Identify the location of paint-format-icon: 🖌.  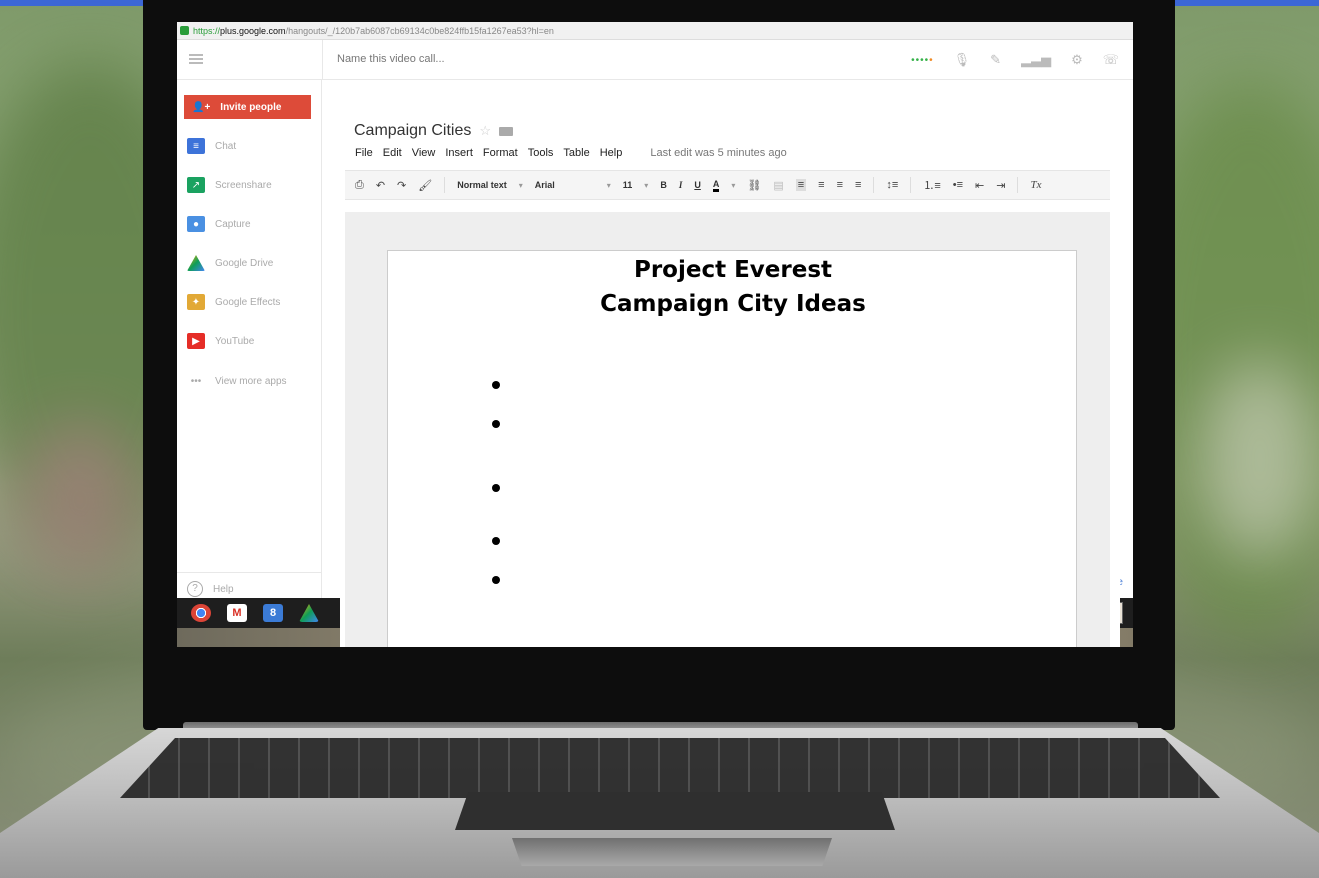
(425, 185).